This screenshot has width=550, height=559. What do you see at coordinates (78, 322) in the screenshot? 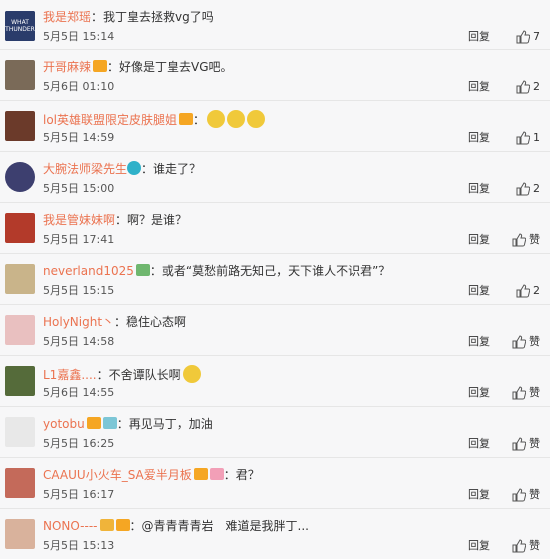
I see `username-link: HolyNight丶` at bounding box center [78, 322].